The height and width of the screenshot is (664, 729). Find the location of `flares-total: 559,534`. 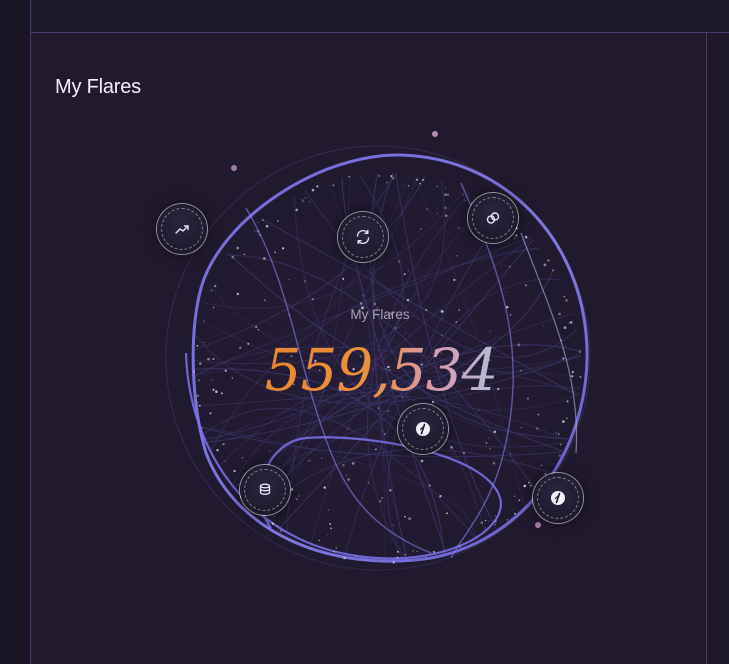

flares-total: 559,534 is located at coordinates (381, 370).